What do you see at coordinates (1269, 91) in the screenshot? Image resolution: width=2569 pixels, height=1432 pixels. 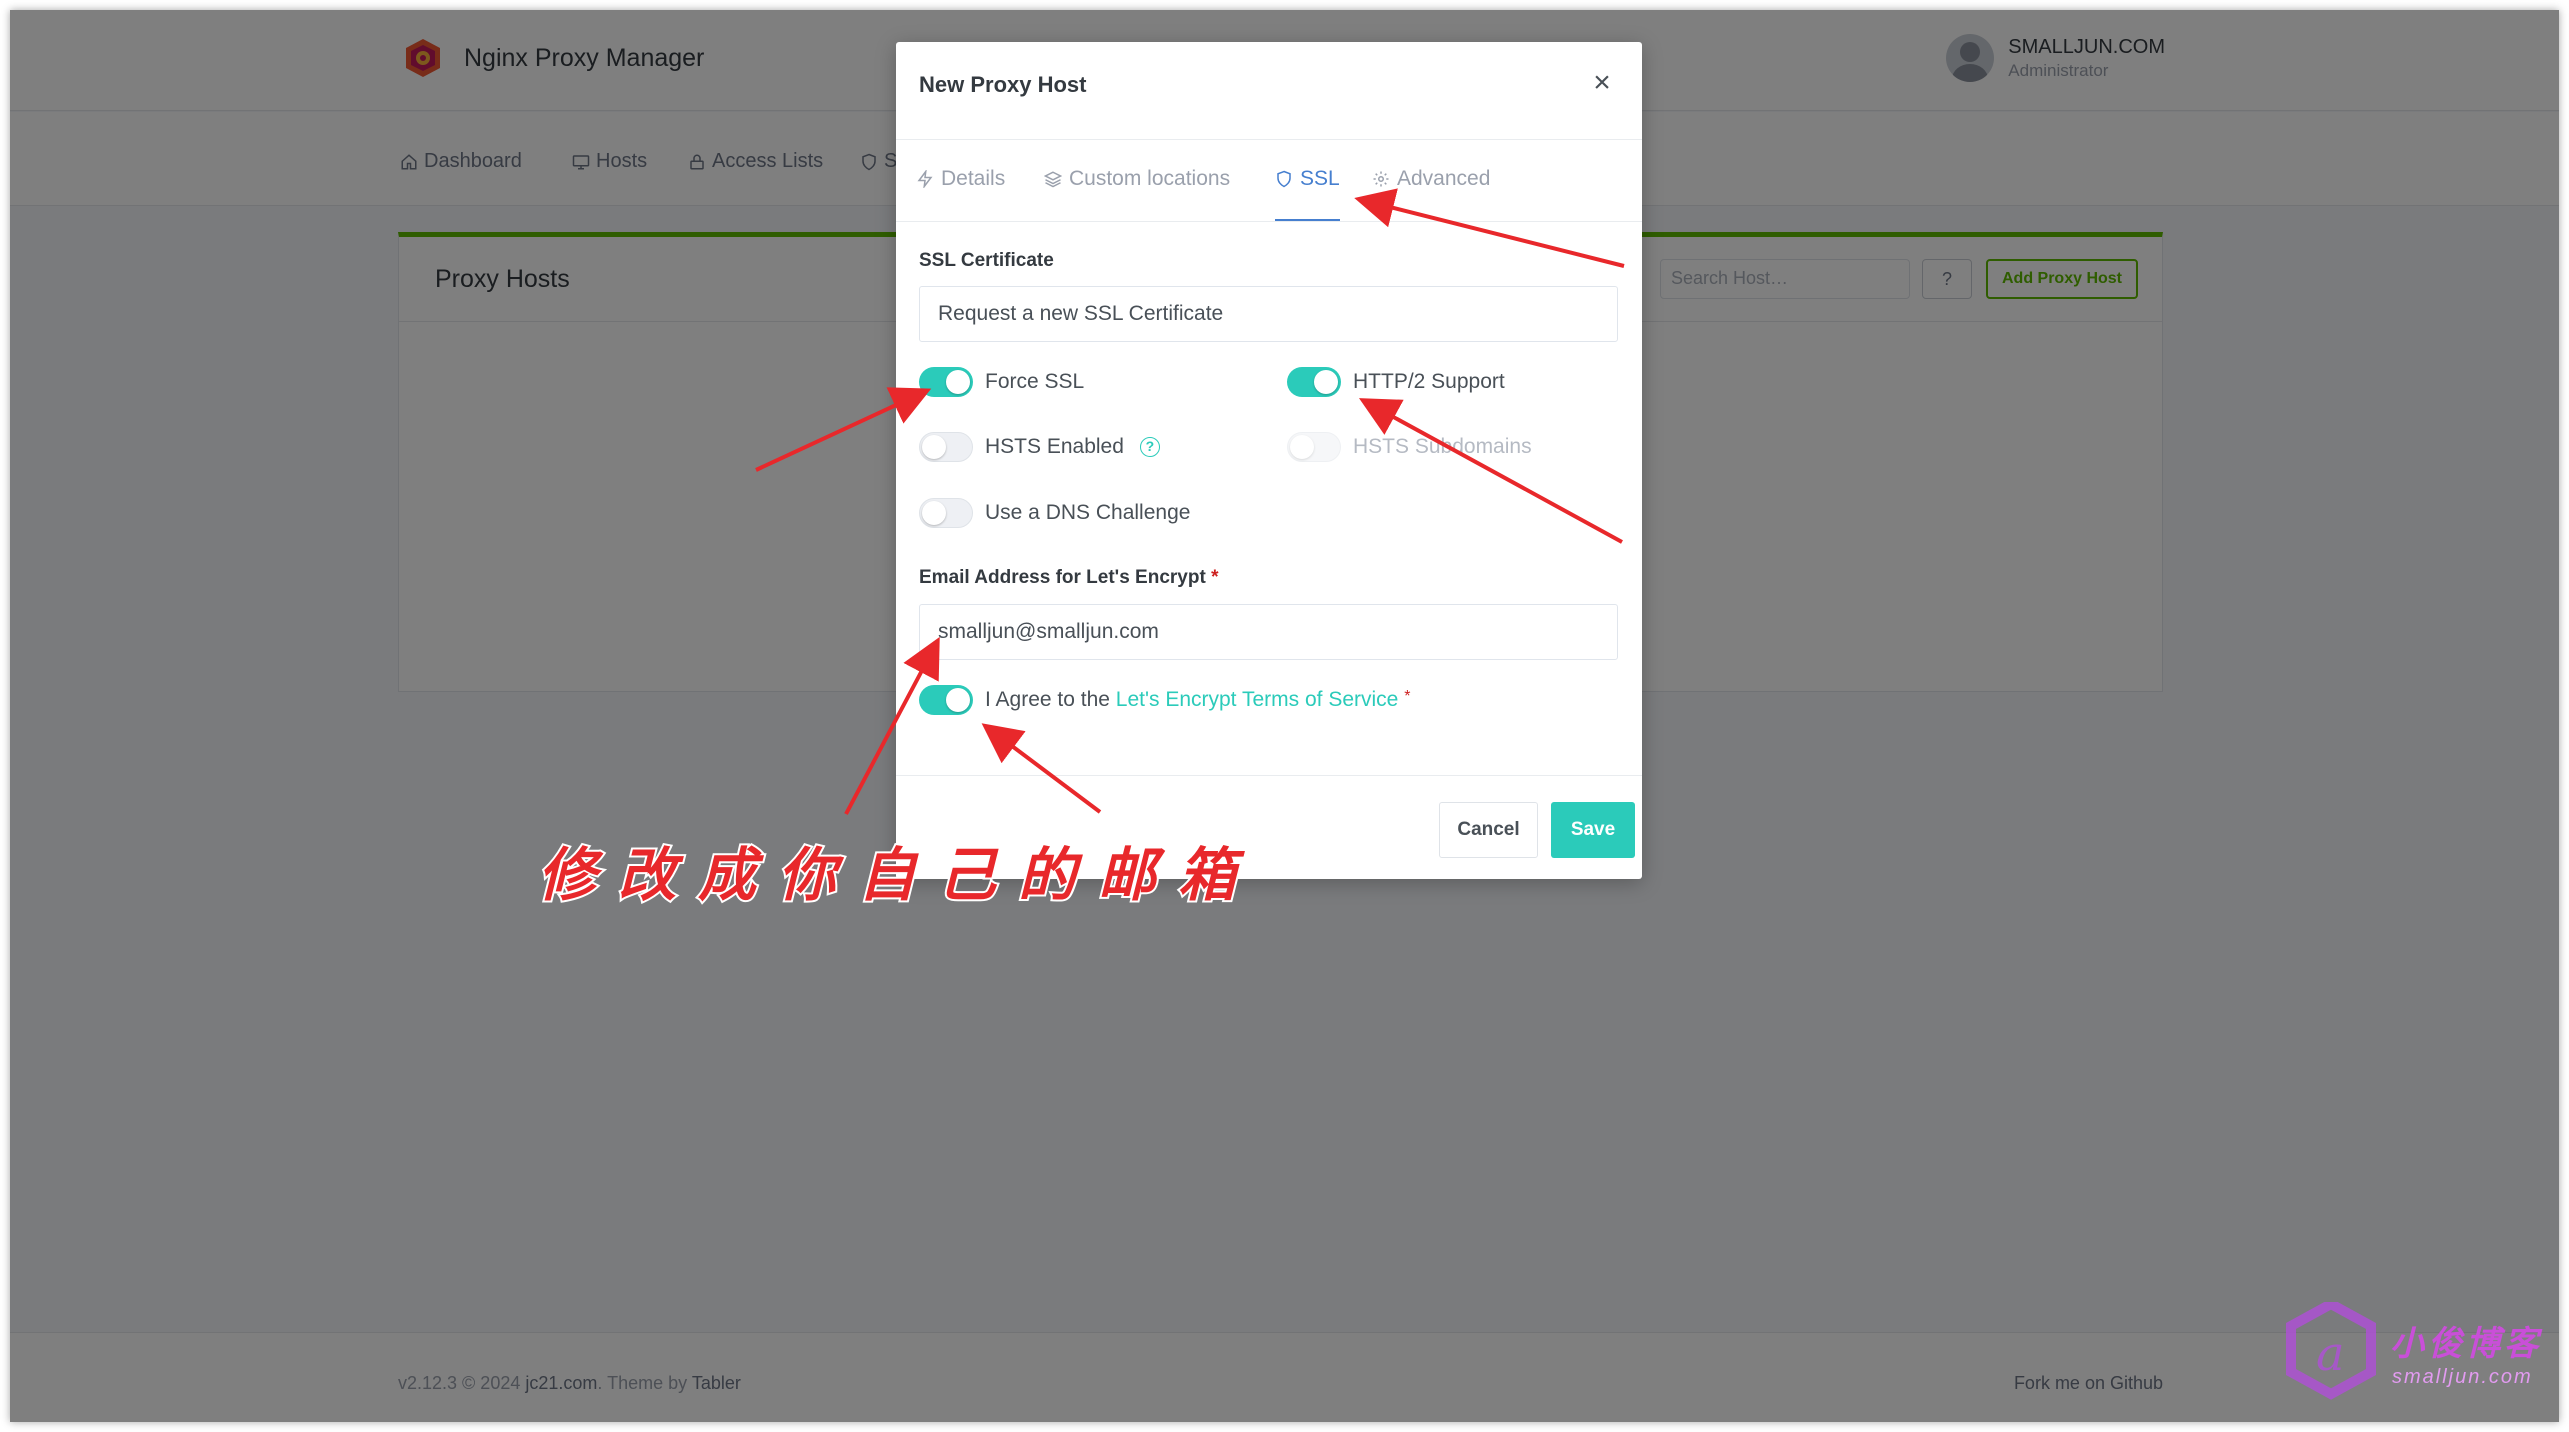 I see `modal-header: New Proxy Host ×` at bounding box center [1269, 91].